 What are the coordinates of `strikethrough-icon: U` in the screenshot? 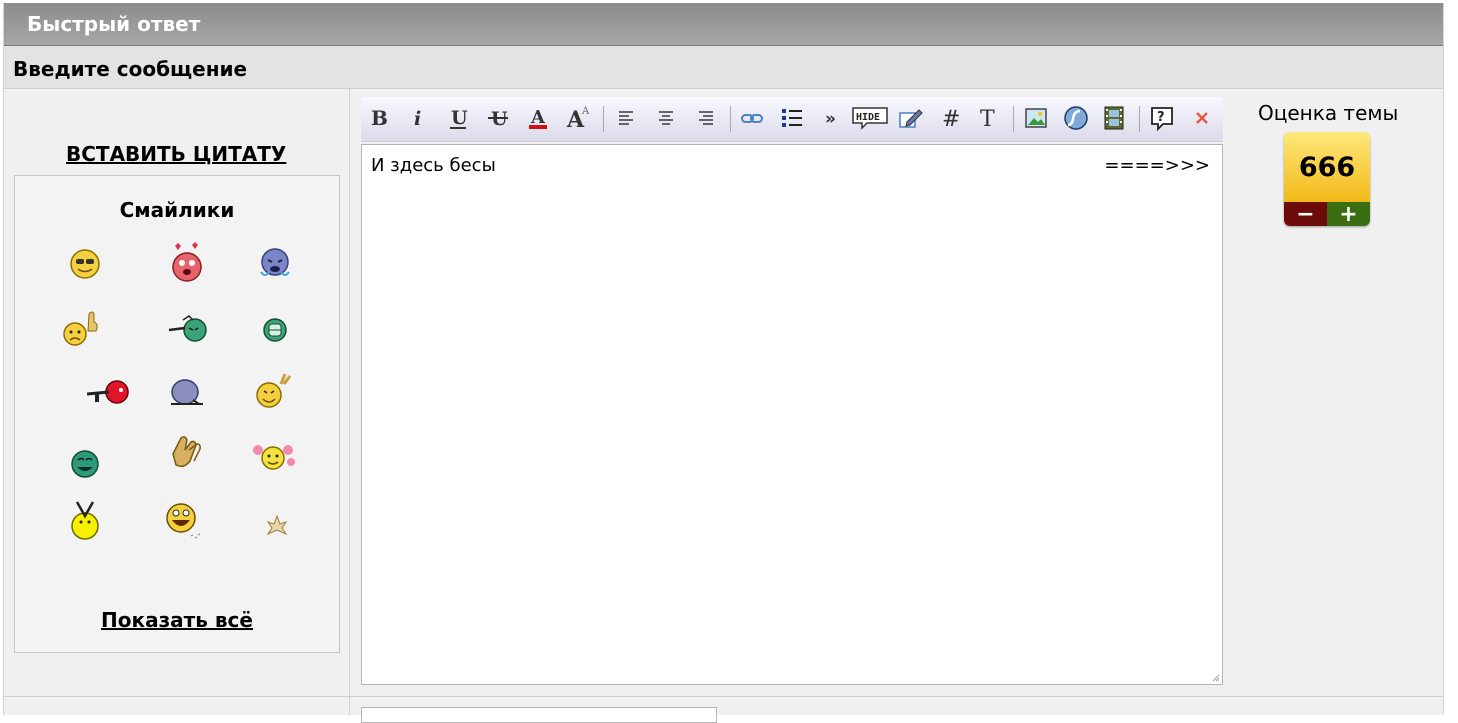 It's located at (498, 119).